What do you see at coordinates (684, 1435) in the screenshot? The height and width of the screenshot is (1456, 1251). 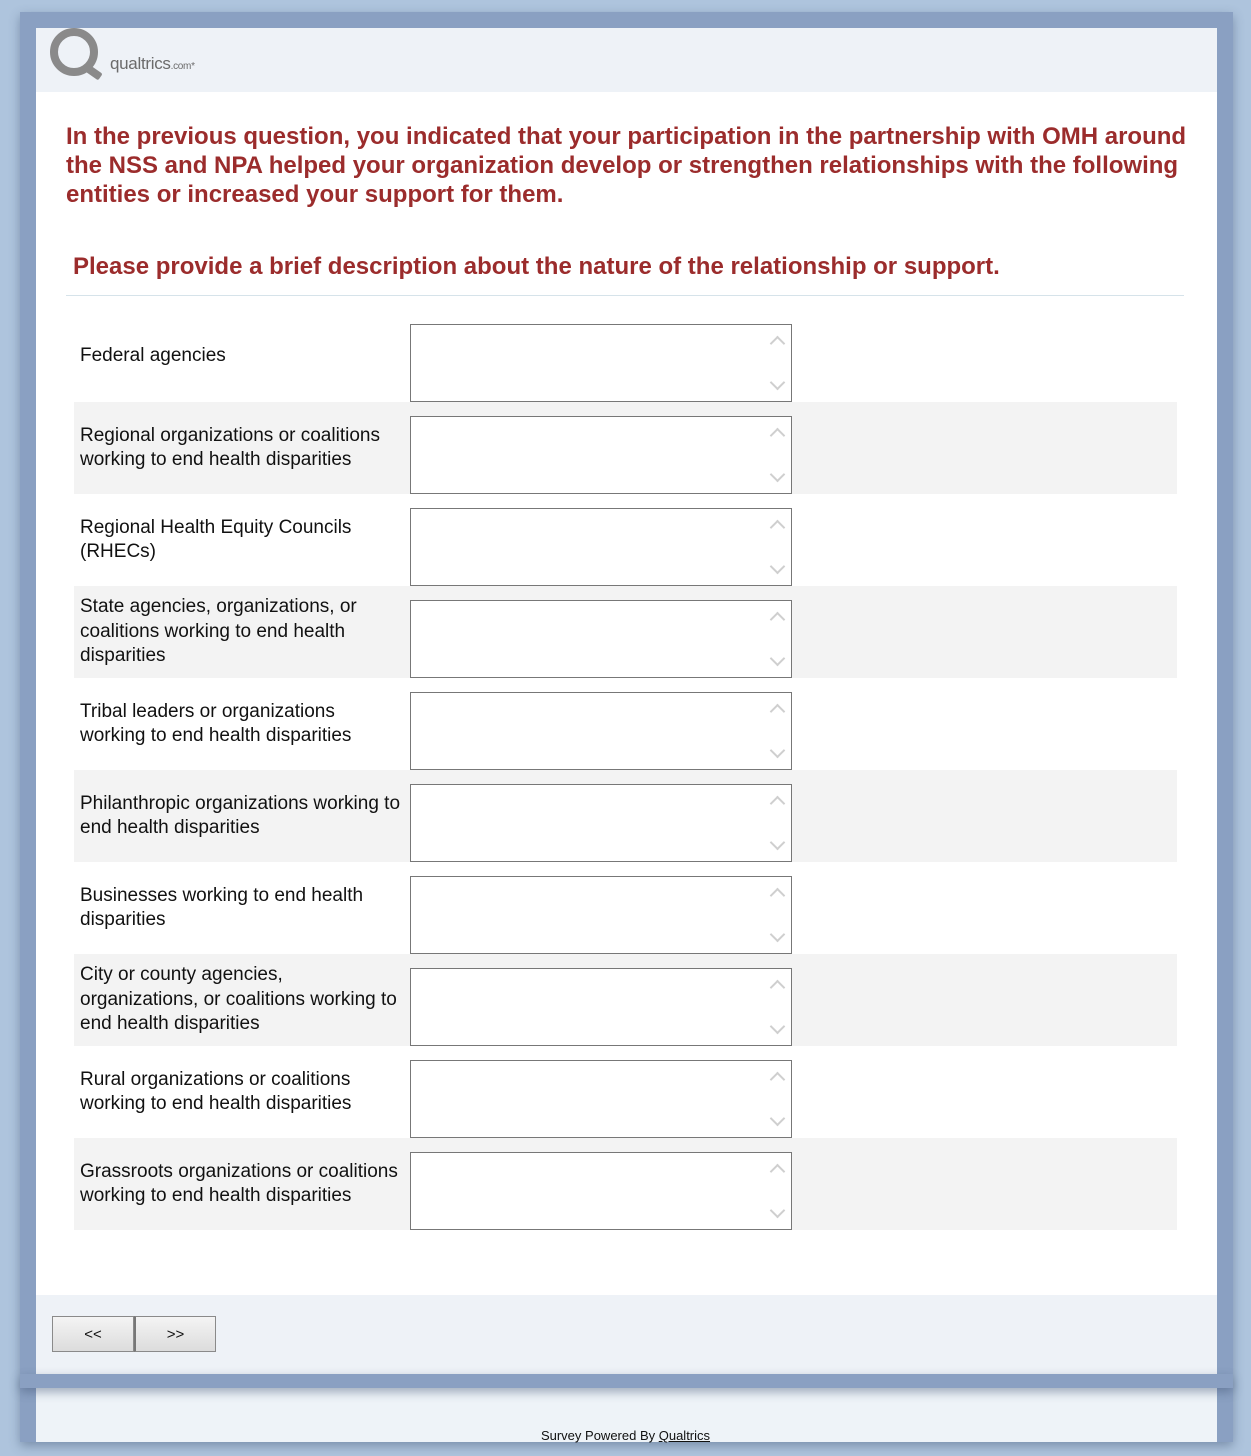 I see `qualtrics-link: Qualtrics` at bounding box center [684, 1435].